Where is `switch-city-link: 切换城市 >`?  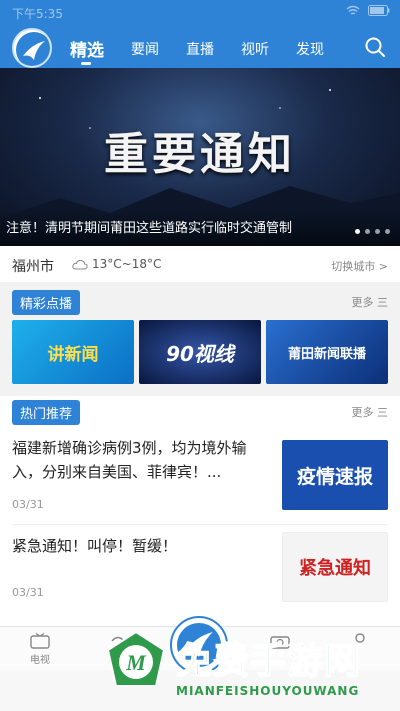 switch-city-link: 切换城市 > is located at coordinates (359, 266).